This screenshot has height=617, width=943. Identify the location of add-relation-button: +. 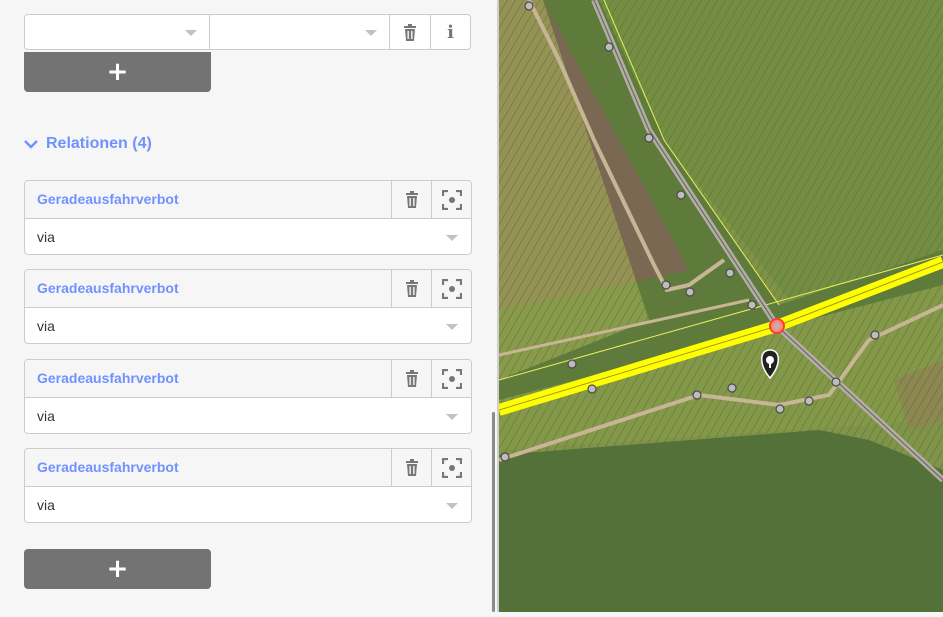
(117, 569).